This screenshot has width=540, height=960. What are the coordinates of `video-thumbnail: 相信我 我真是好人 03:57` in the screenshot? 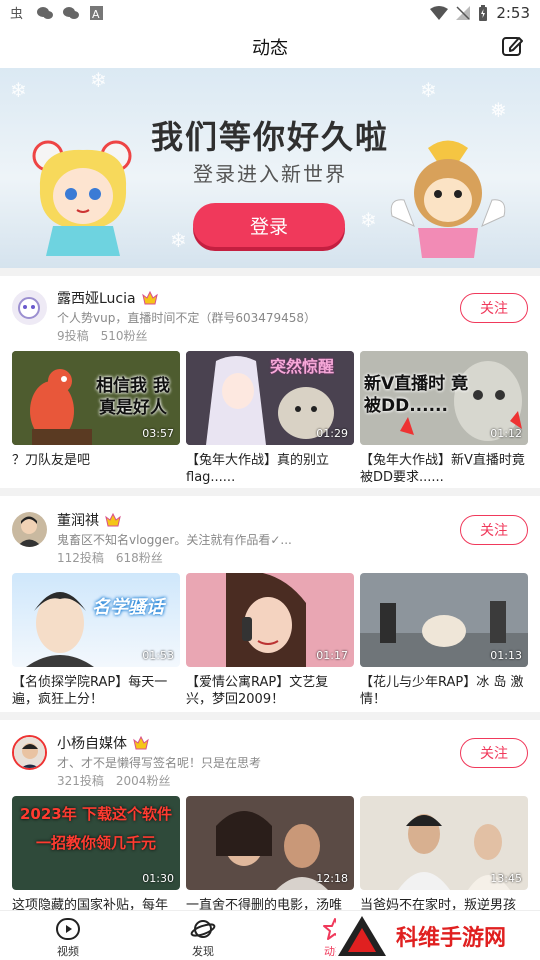 It's located at (96, 398).